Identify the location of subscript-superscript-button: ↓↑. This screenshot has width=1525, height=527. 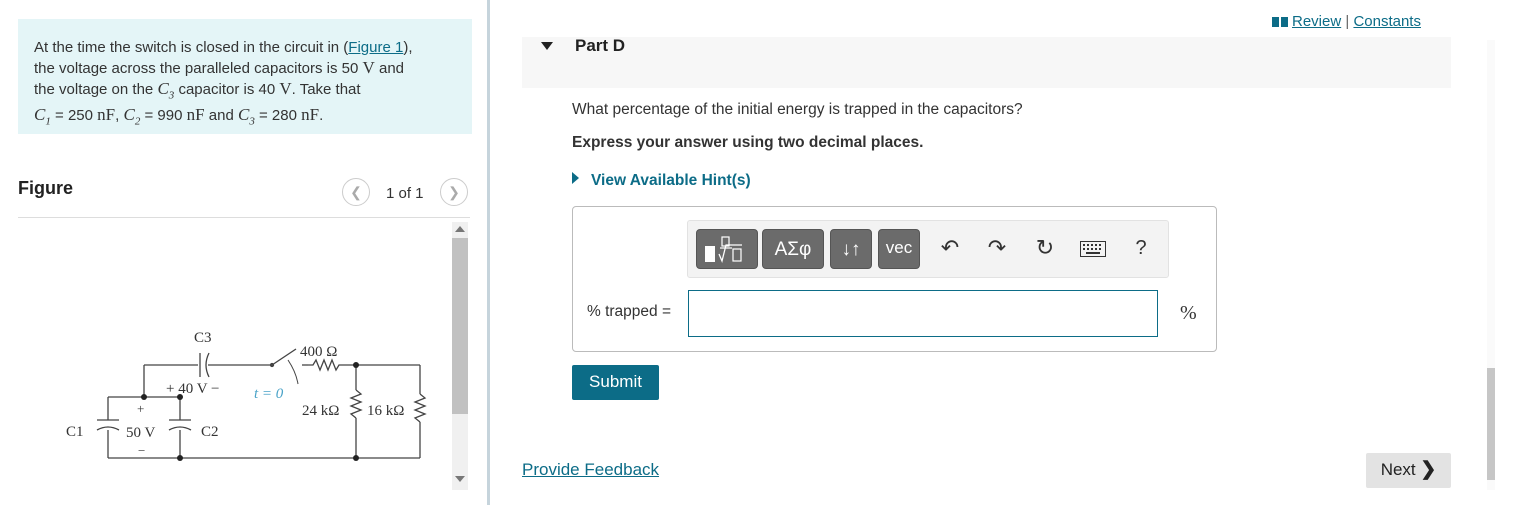
(851, 249).